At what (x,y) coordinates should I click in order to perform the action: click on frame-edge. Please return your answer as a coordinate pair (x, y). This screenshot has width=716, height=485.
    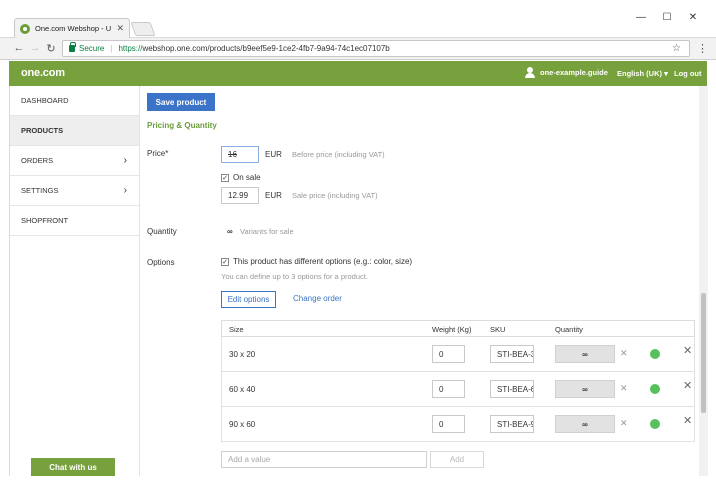
    Looking at the image, I should click on (9, 281).